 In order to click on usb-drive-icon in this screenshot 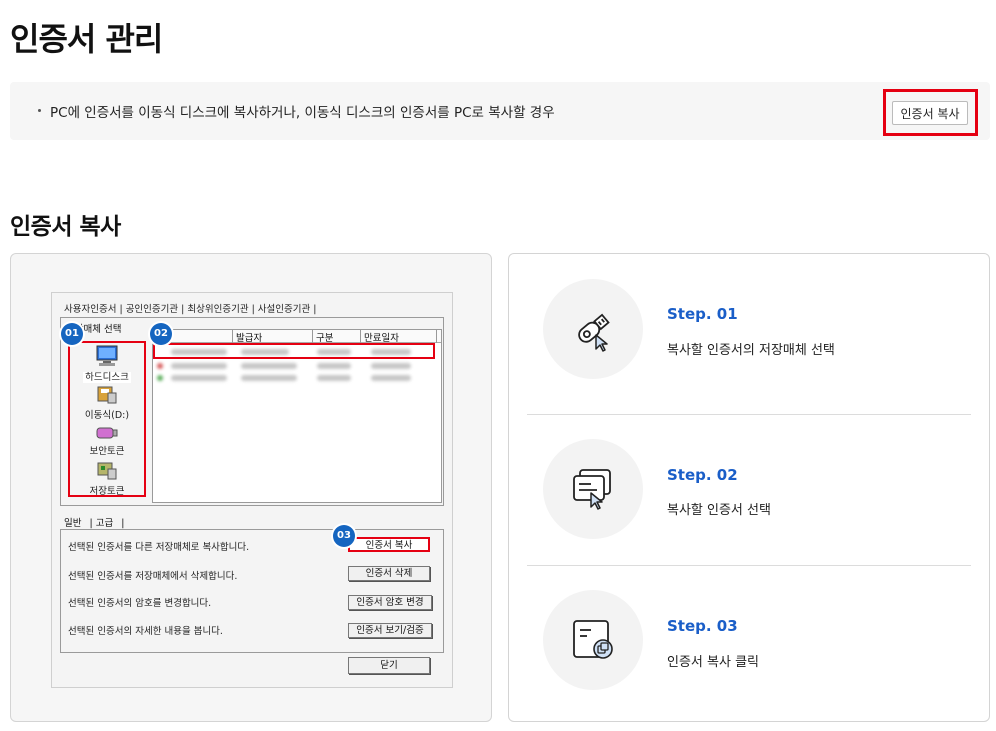, I will do `click(594, 332)`.